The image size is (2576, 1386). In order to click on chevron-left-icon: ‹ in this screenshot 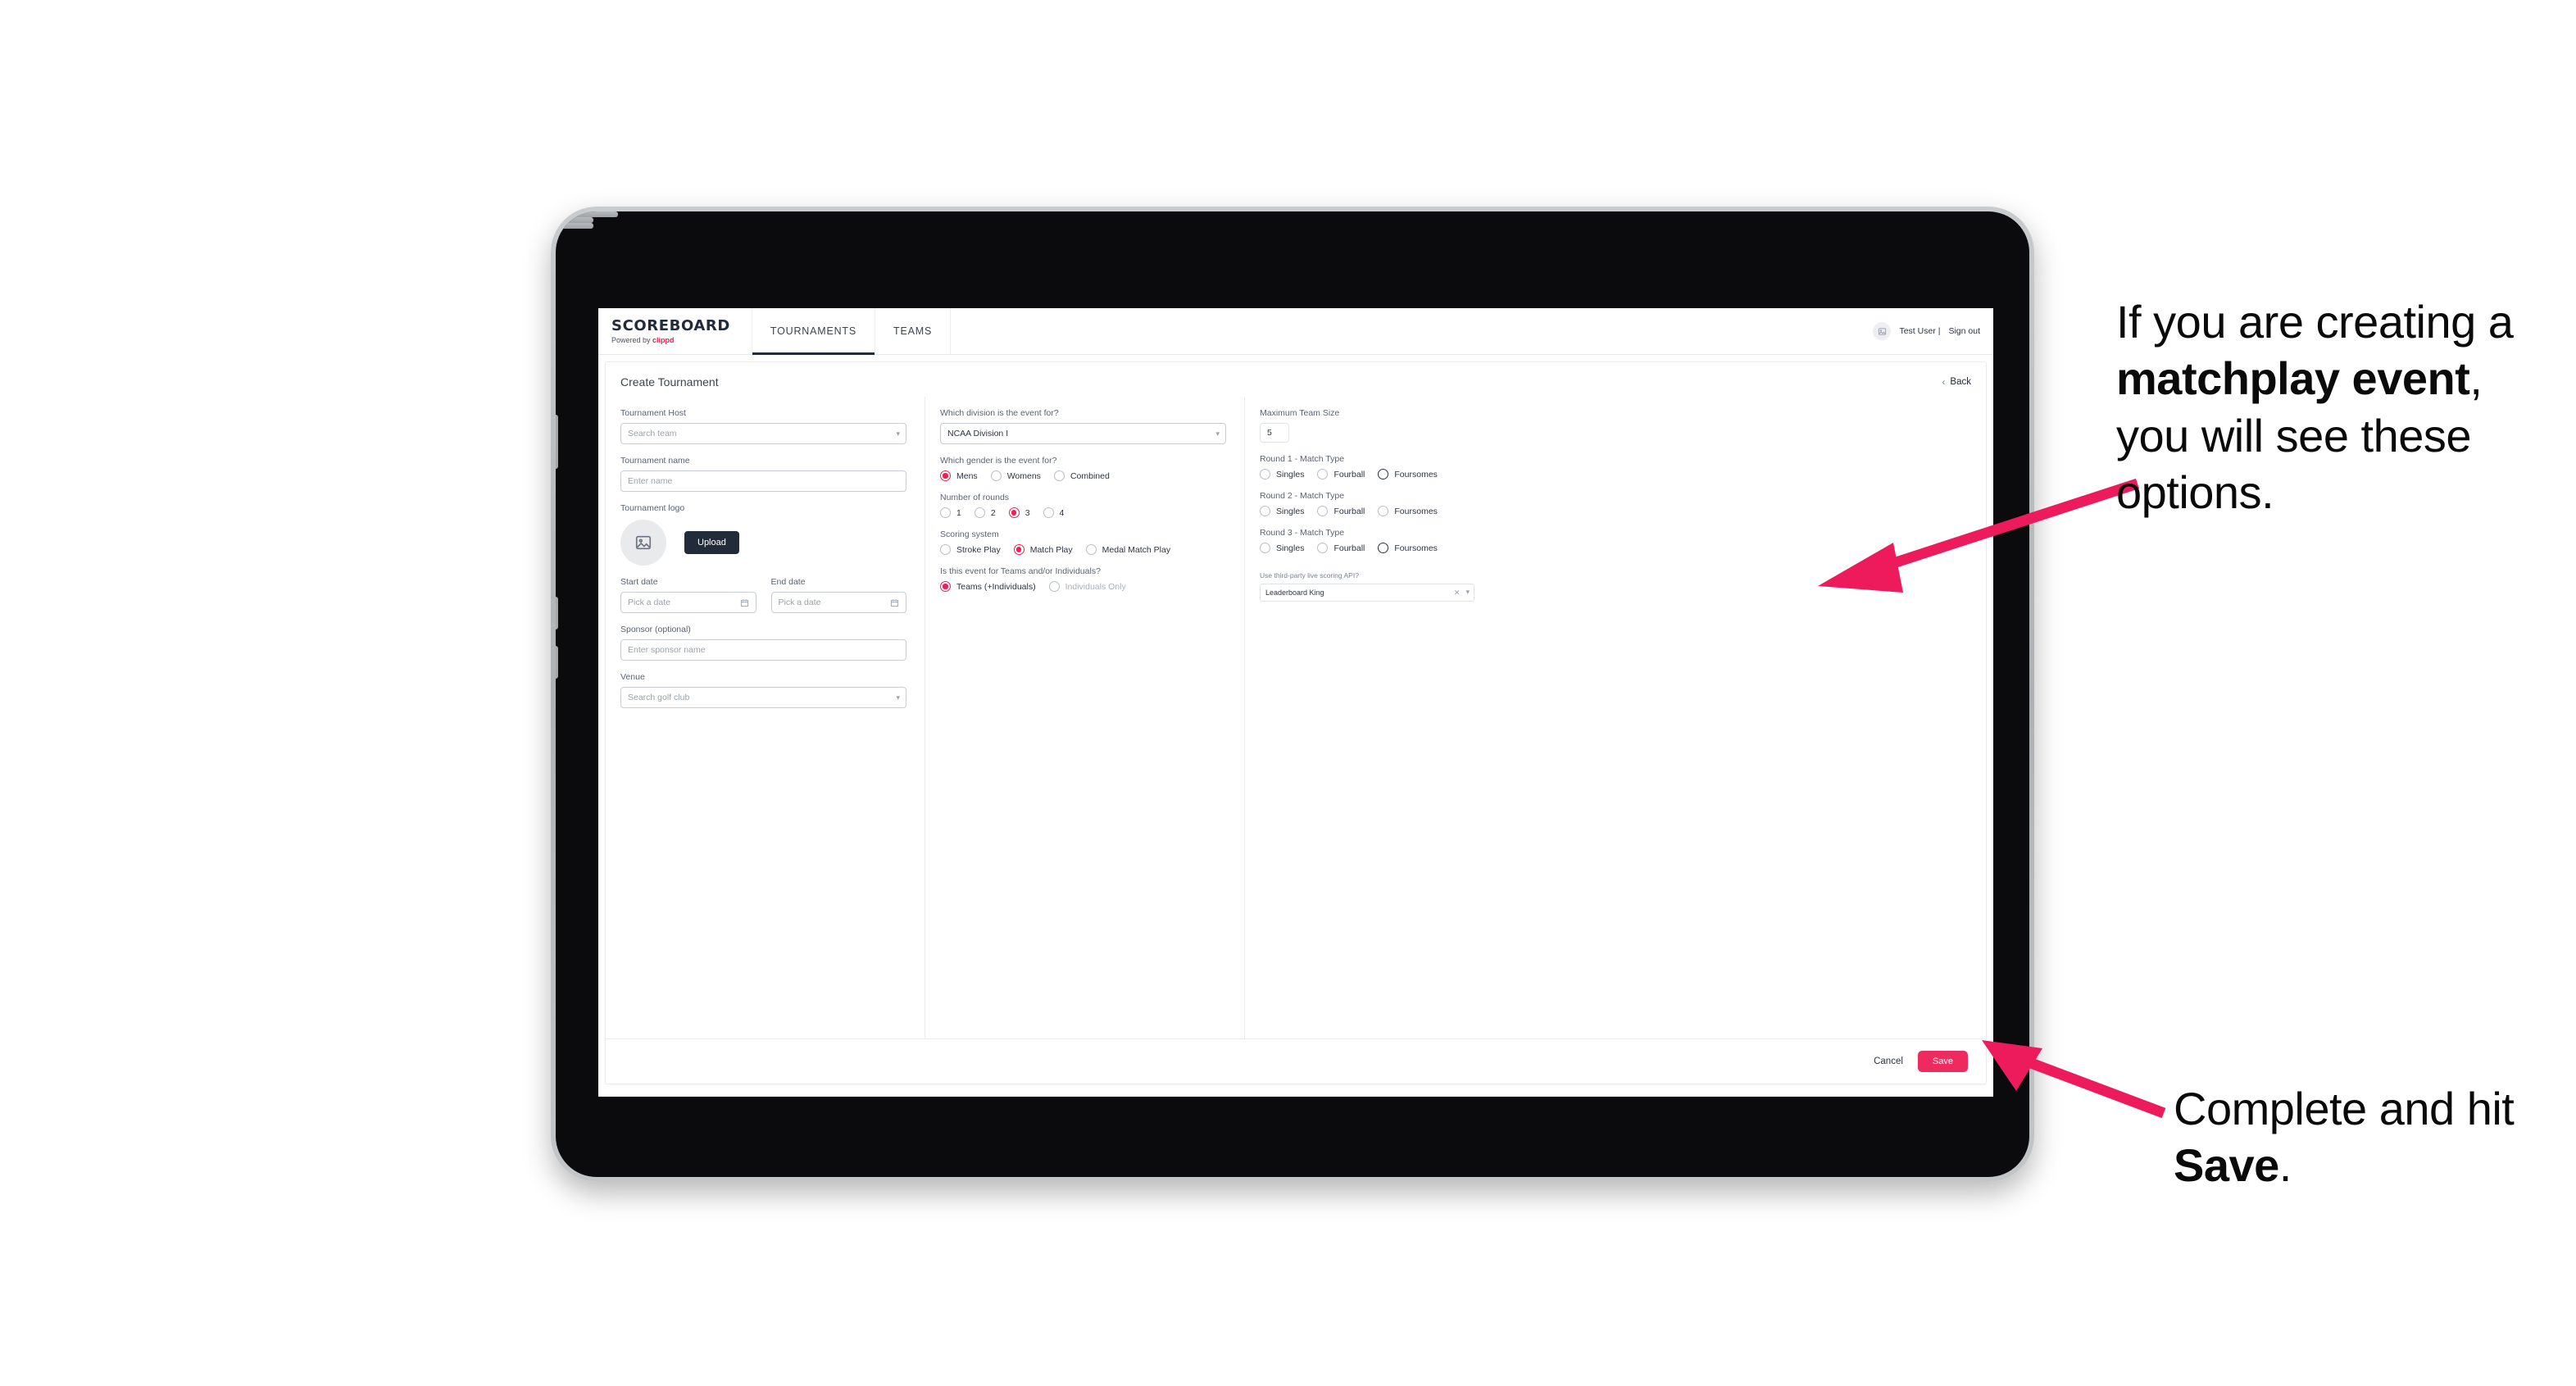, I will do `click(1944, 382)`.